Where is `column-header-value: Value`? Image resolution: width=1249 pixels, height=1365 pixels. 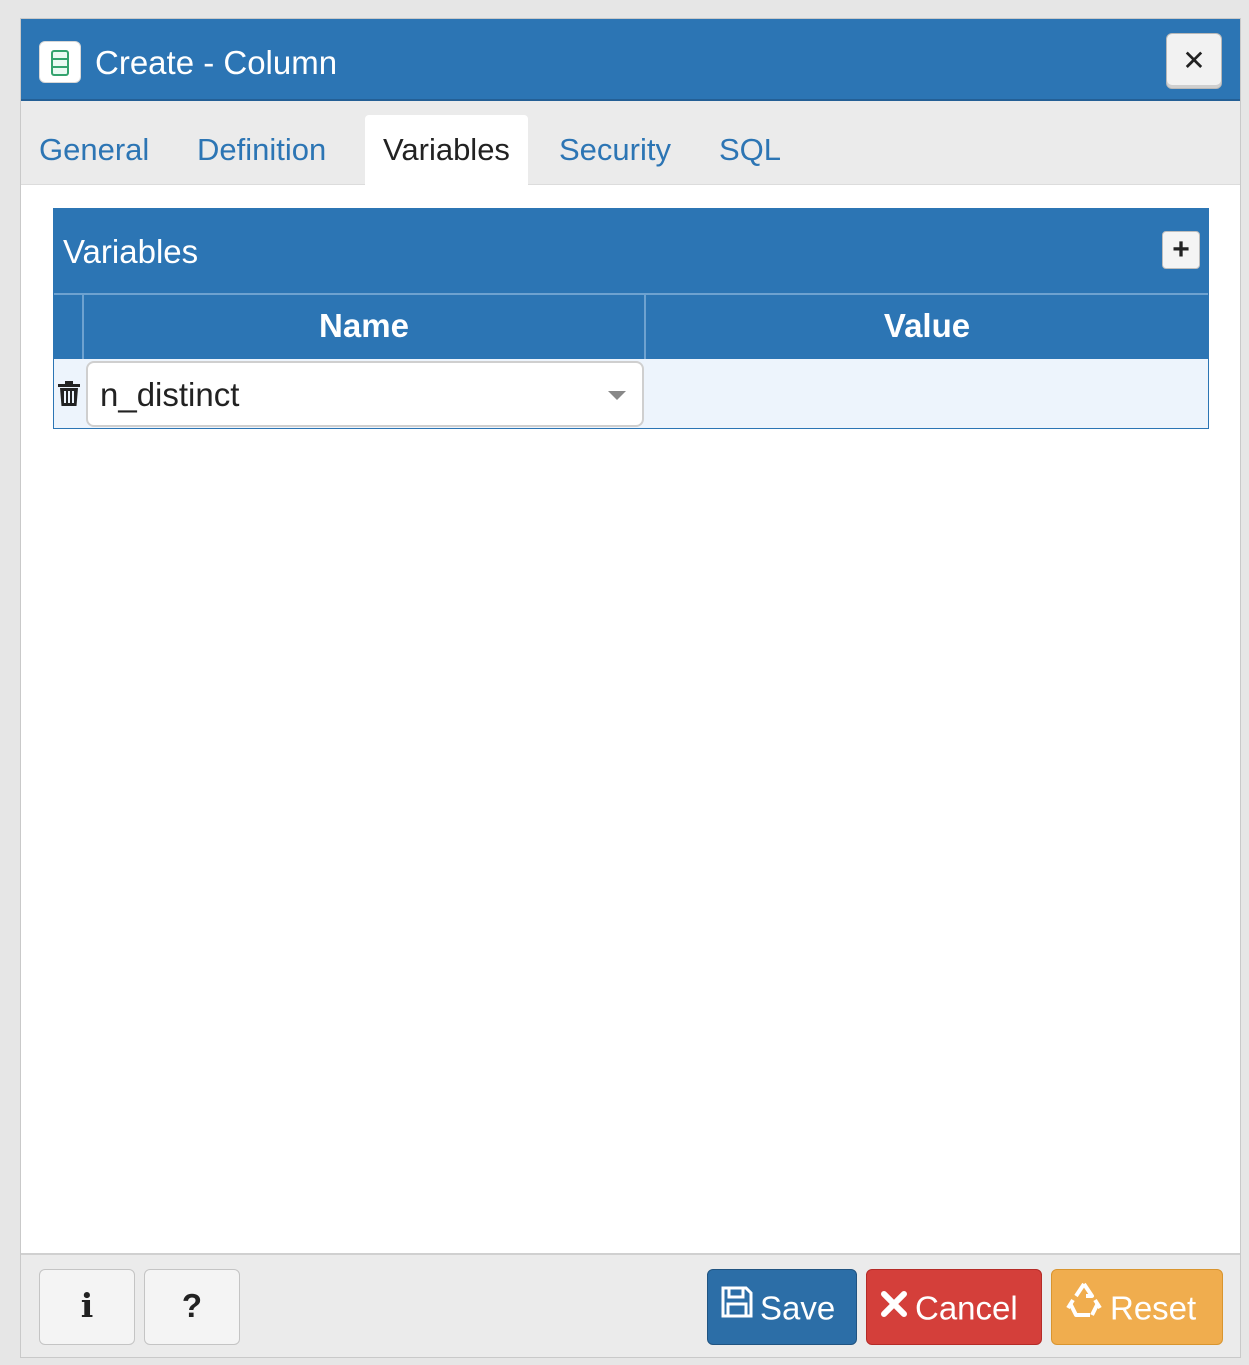
column-header-value: Value is located at coordinates (927, 327).